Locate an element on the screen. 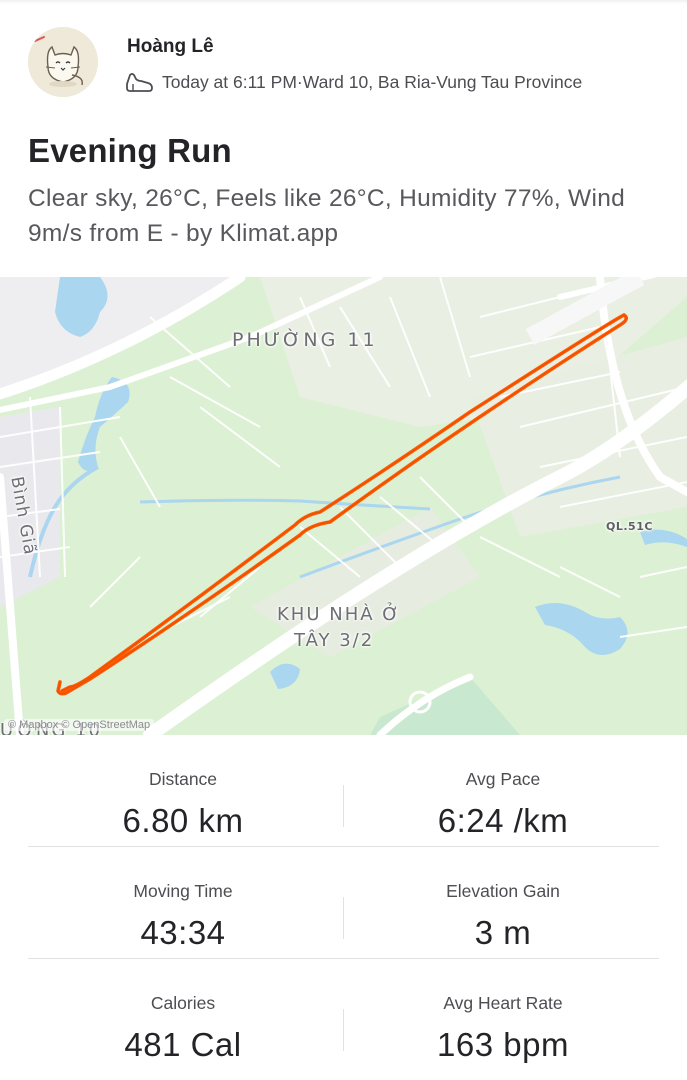 This screenshot has height=1080, width=687. stat-value: 6:24 /km is located at coordinates (503, 820).